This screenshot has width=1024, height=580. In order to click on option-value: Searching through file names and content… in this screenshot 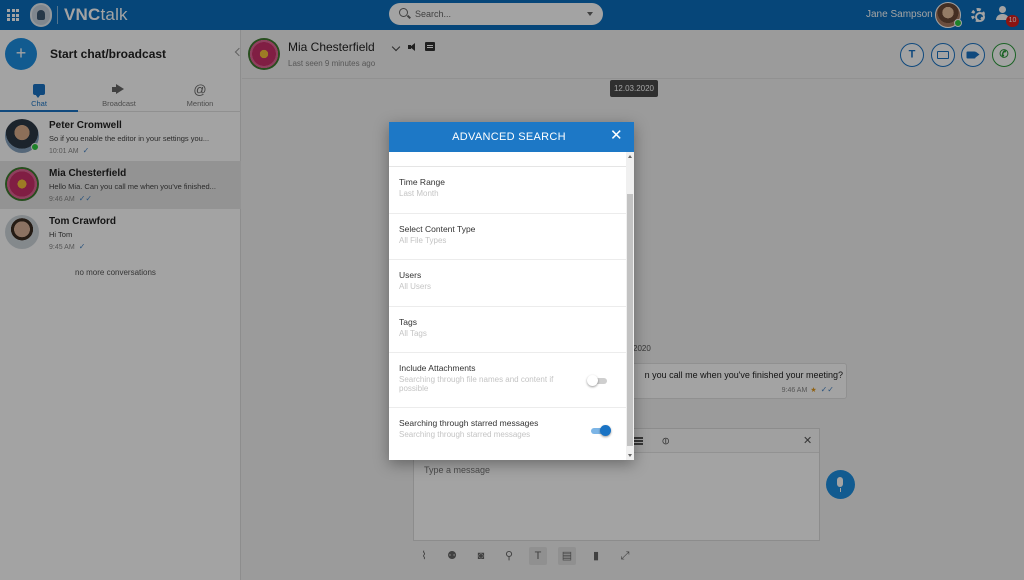, I will do `click(476, 384)`.